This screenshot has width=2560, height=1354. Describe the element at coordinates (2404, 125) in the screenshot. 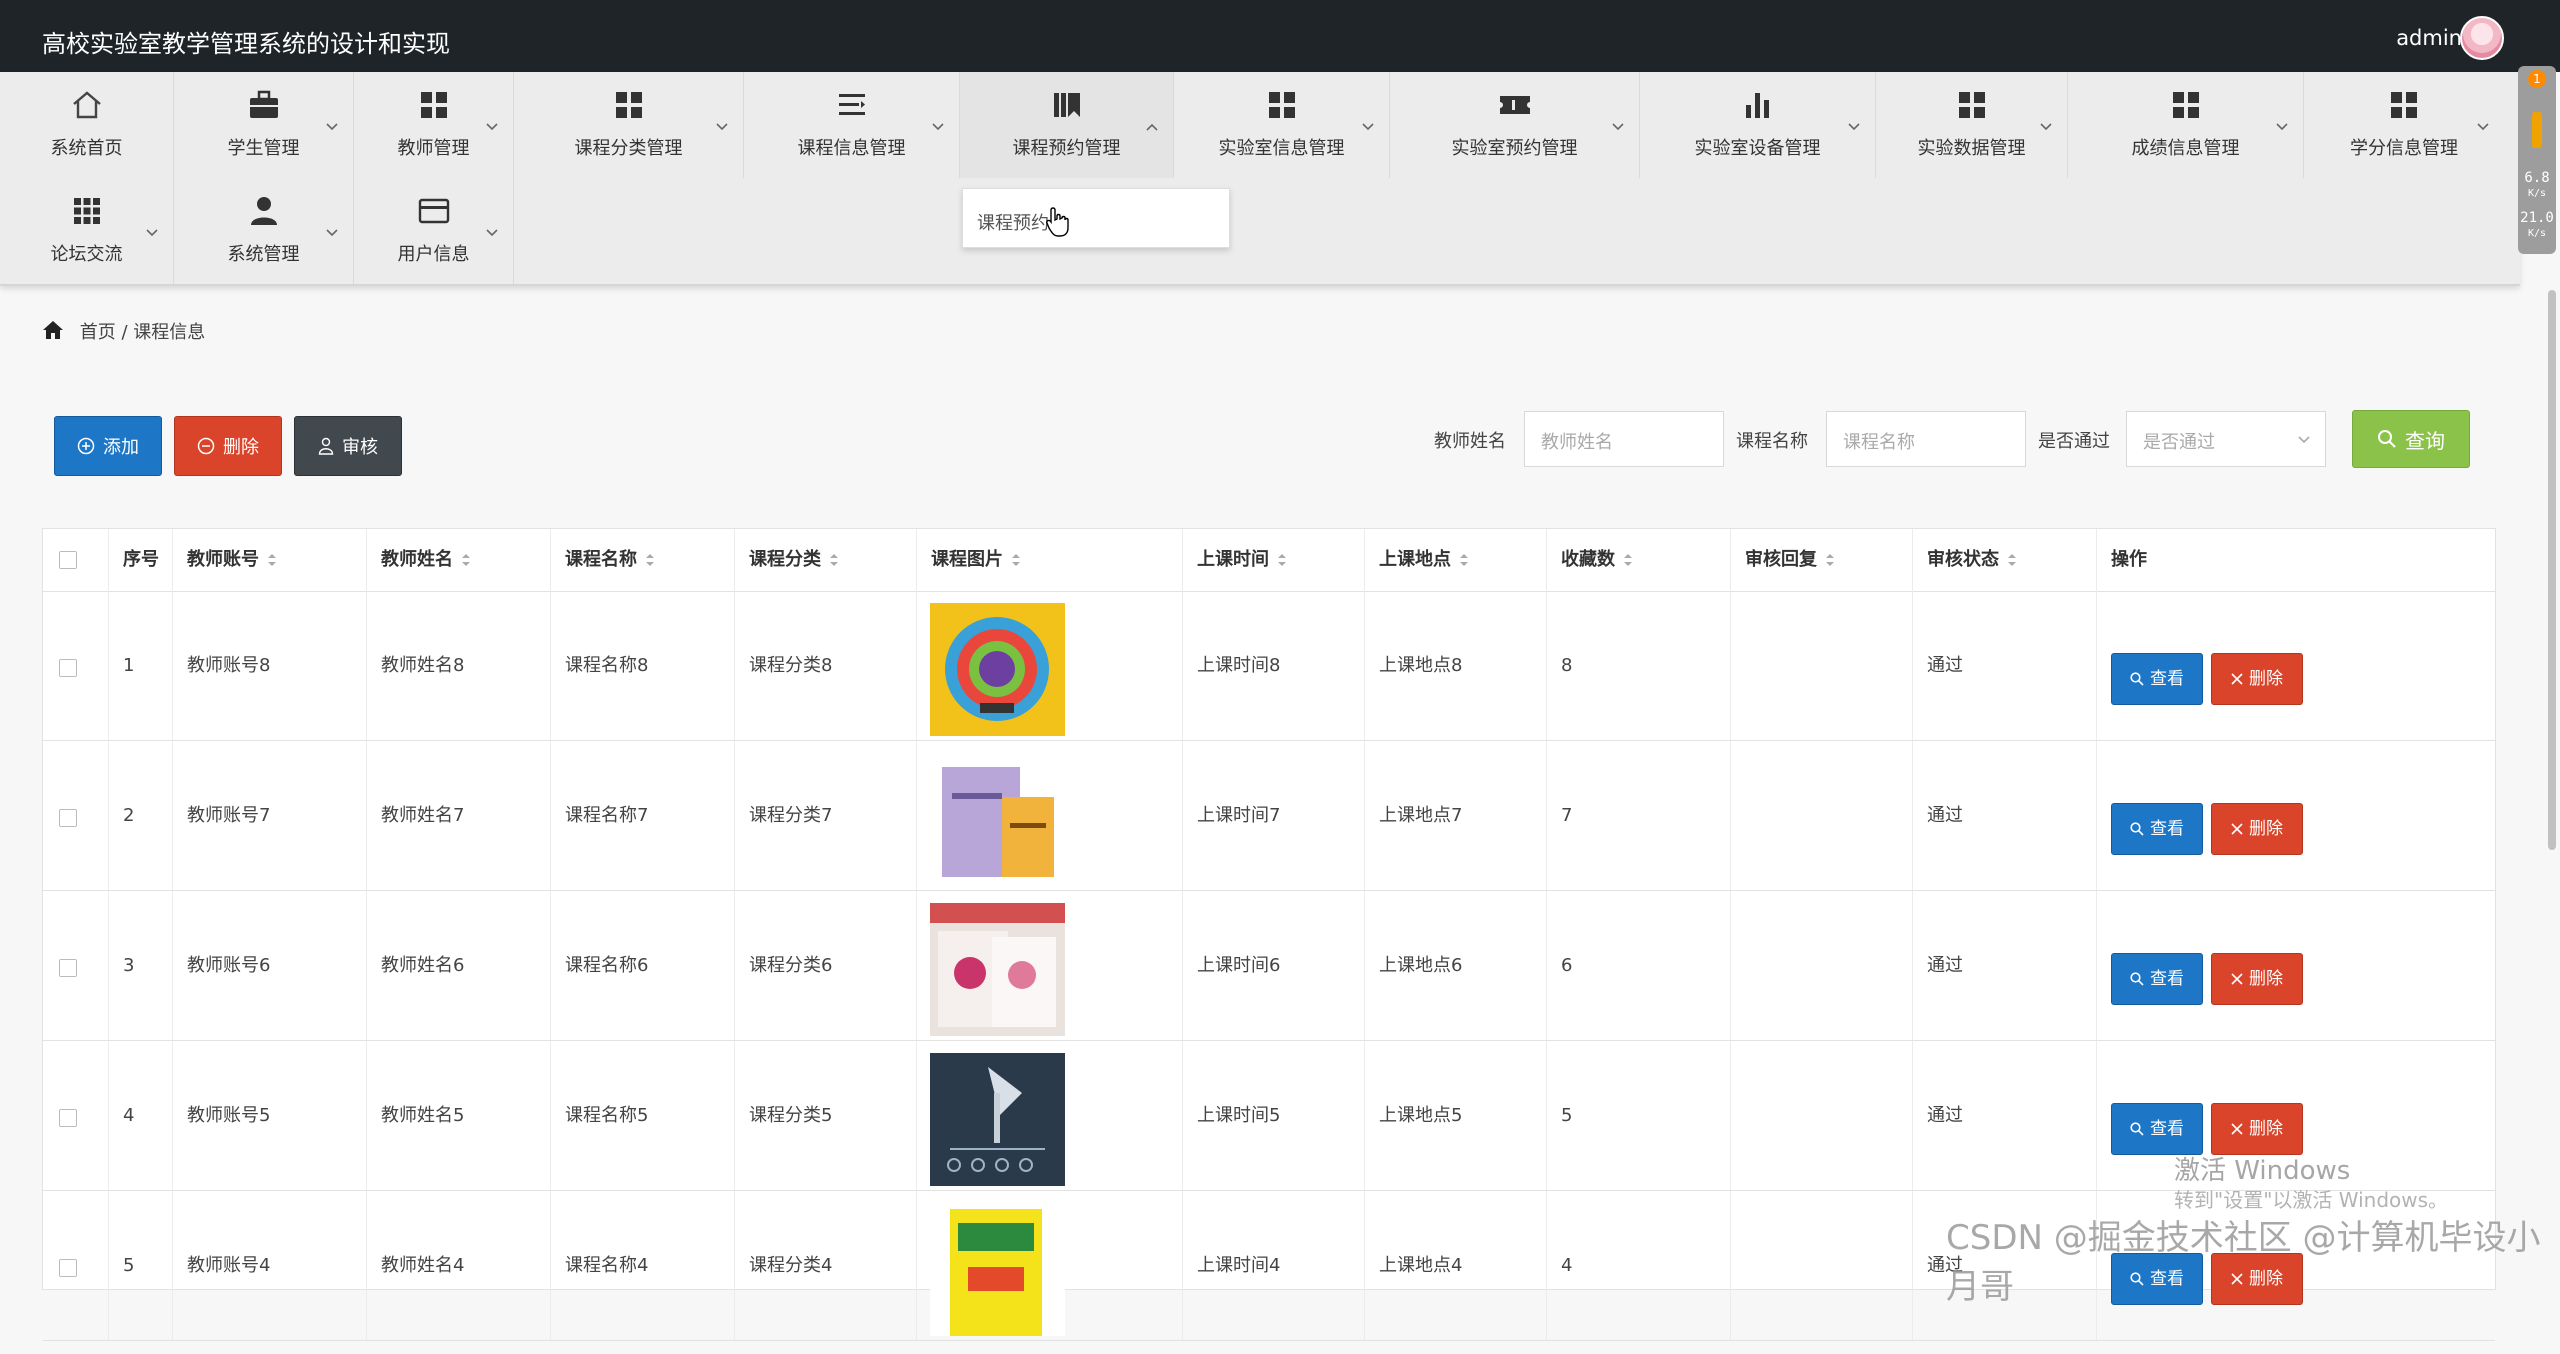

I see `nav-item-credits: 学分信息管理` at that location.